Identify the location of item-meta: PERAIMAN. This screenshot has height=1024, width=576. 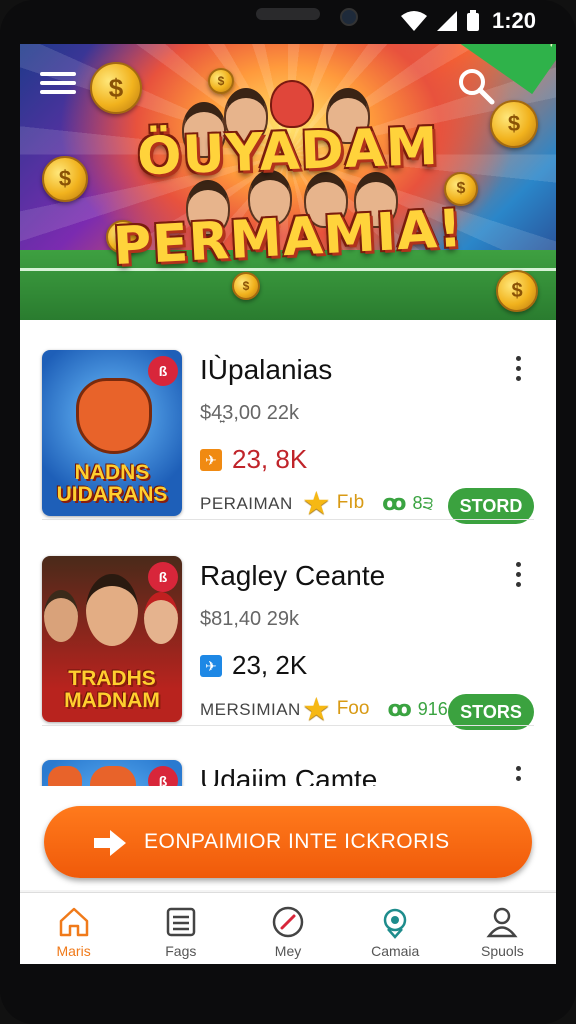
(246, 503).